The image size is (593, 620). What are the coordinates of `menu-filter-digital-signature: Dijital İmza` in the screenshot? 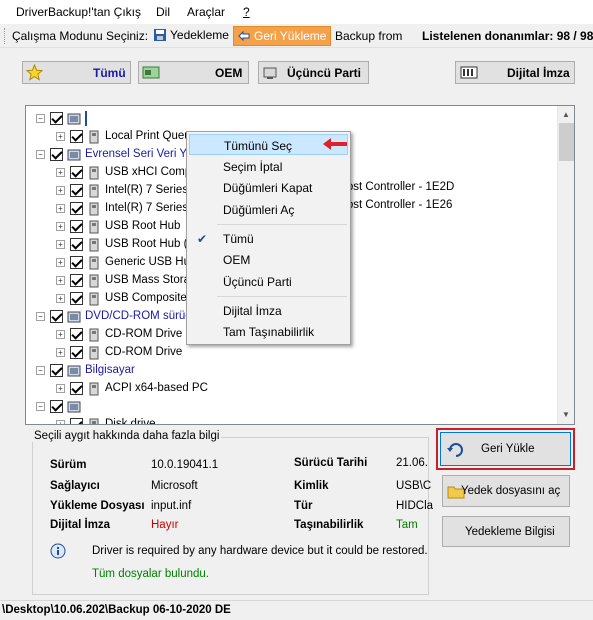 It's located at (268, 310).